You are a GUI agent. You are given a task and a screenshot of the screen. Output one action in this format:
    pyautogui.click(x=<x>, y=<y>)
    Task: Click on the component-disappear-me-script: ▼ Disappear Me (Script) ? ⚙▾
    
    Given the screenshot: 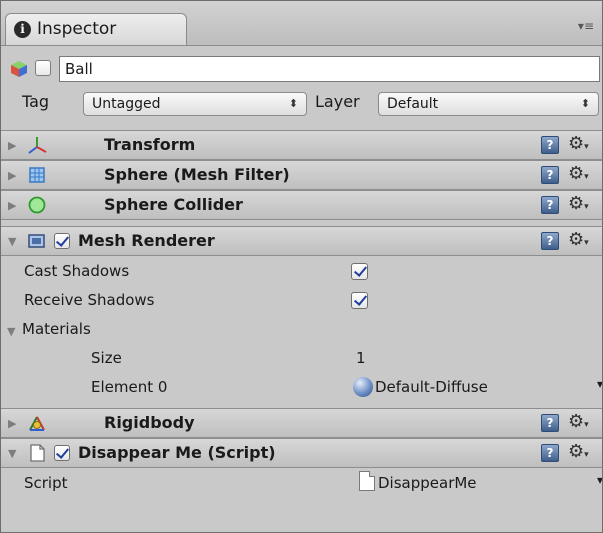 What is the action you would take?
    pyautogui.click(x=301, y=453)
    